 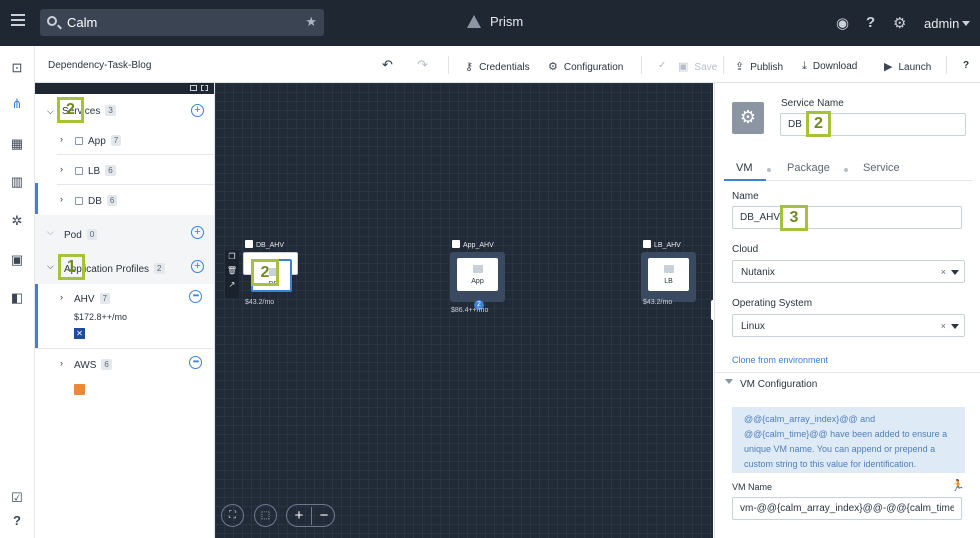 What do you see at coordinates (778, 384) in the screenshot?
I see `vm-configuration-title: VM Configuration` at bounding box center [778, 384].